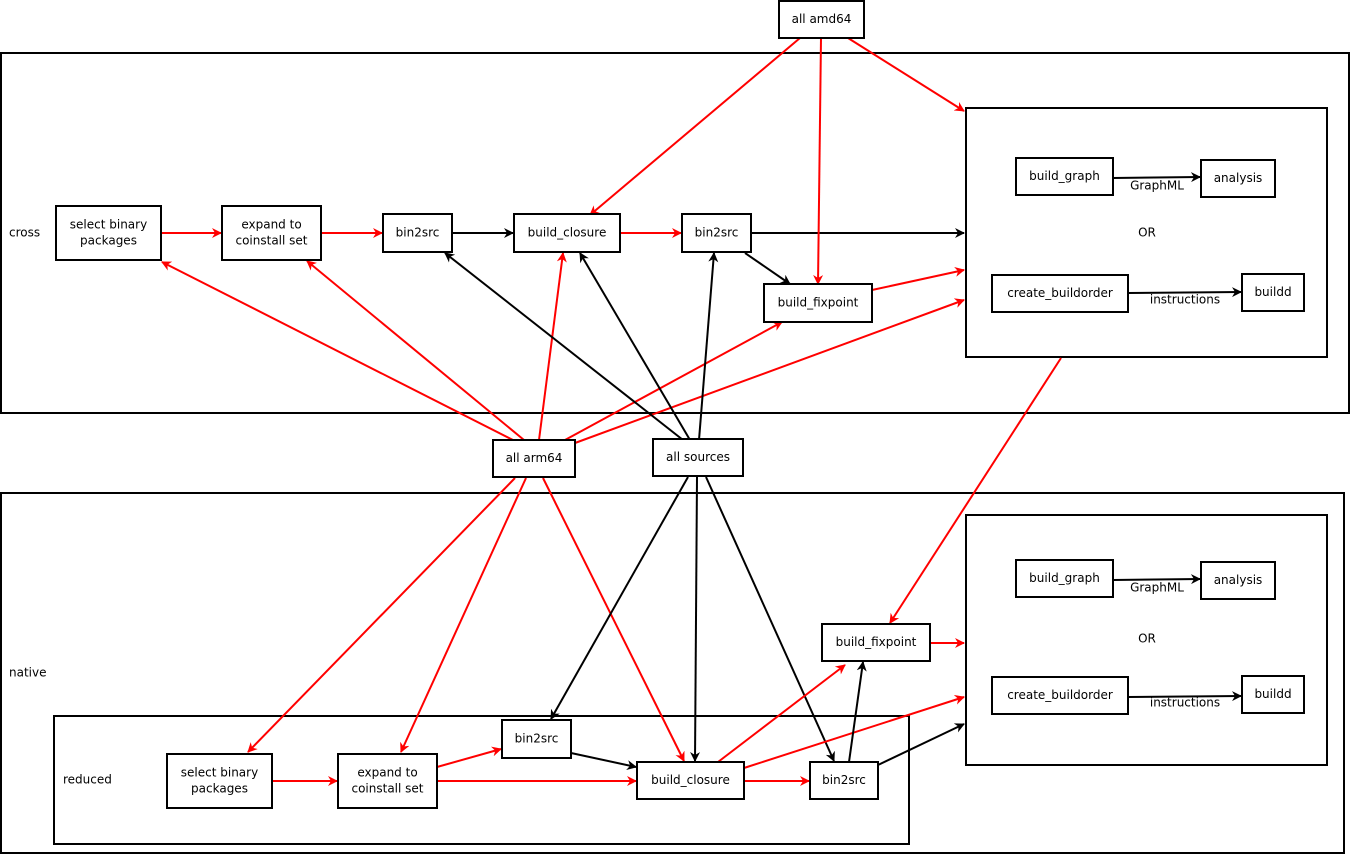 The width and height of the screenshot is (1350, 855). Describe the element at coordinates (27, 673) in the screenshot. I see `native-frame-label: native` at that location.